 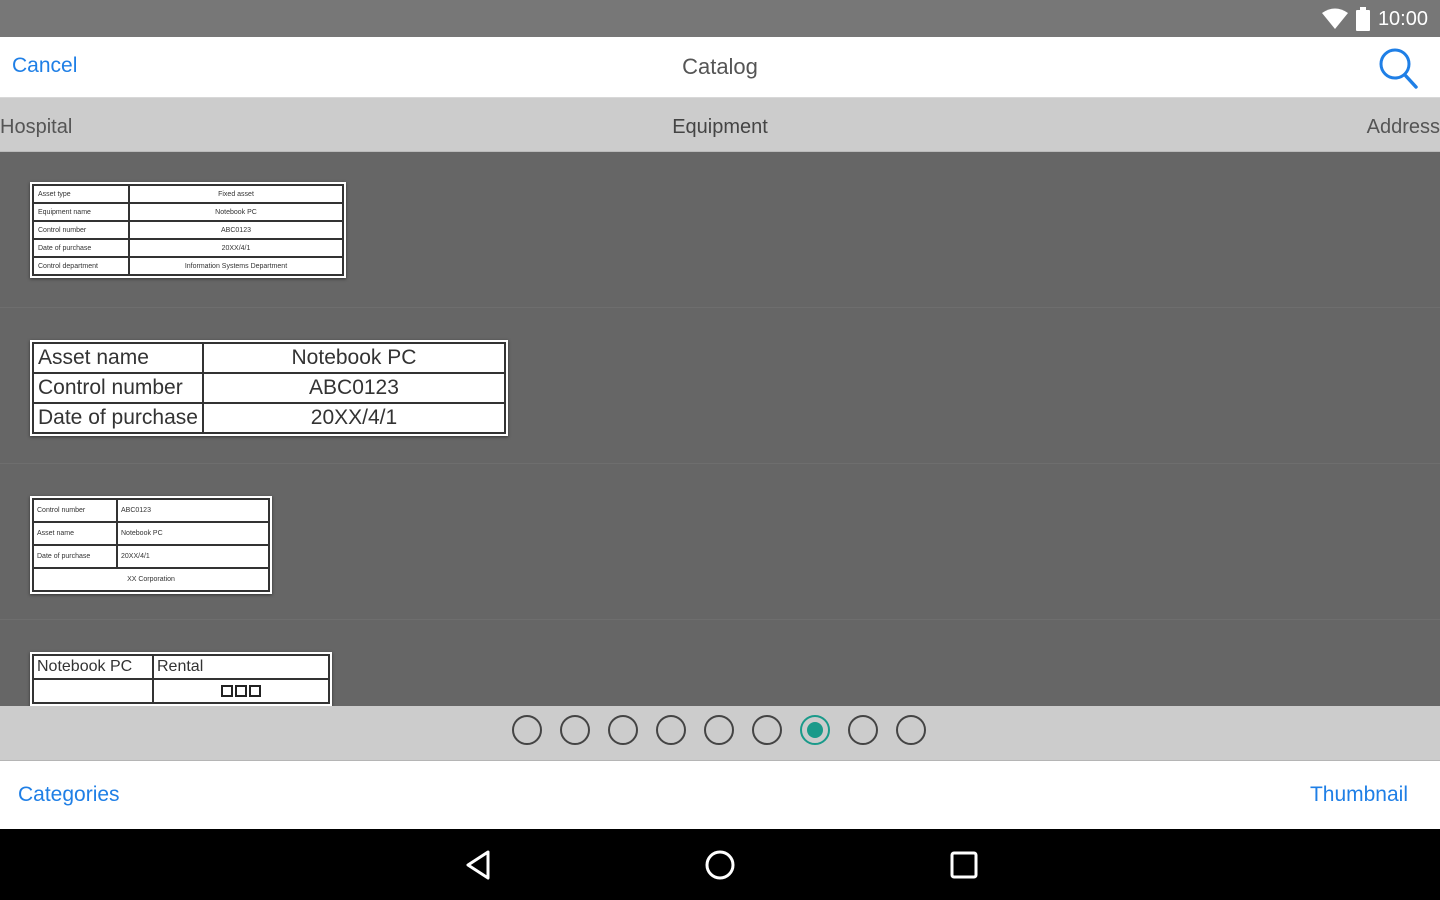 I want to click on wifi-icon, so click(x=1334, y=19).